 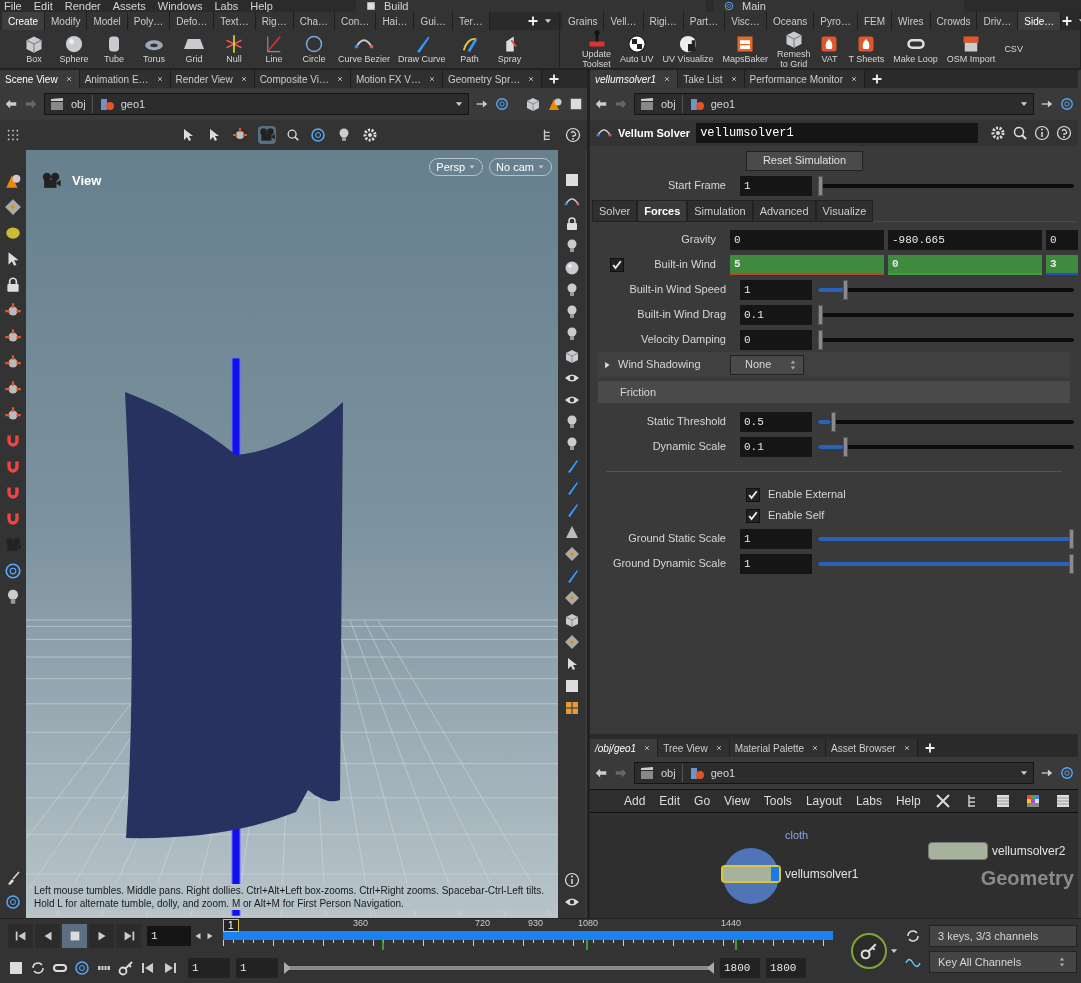 I want to click on menu-item: Help, so click(x=261, y=6).